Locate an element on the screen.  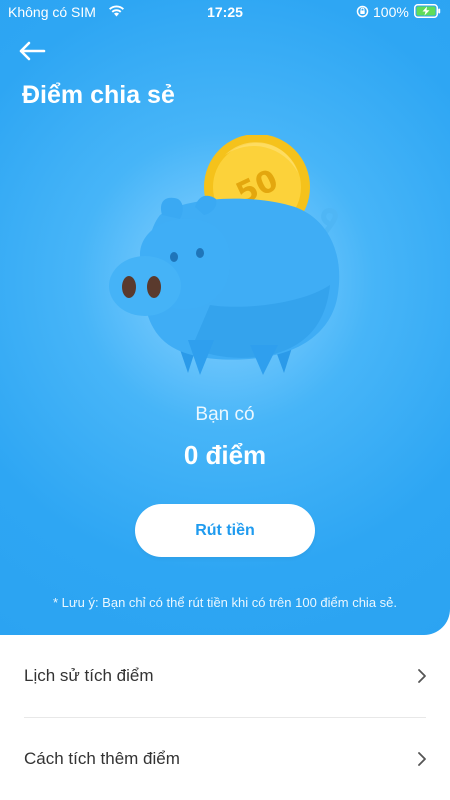
menu-item-label: Cách tích thêm điểm is located at coordinates (102, 758).